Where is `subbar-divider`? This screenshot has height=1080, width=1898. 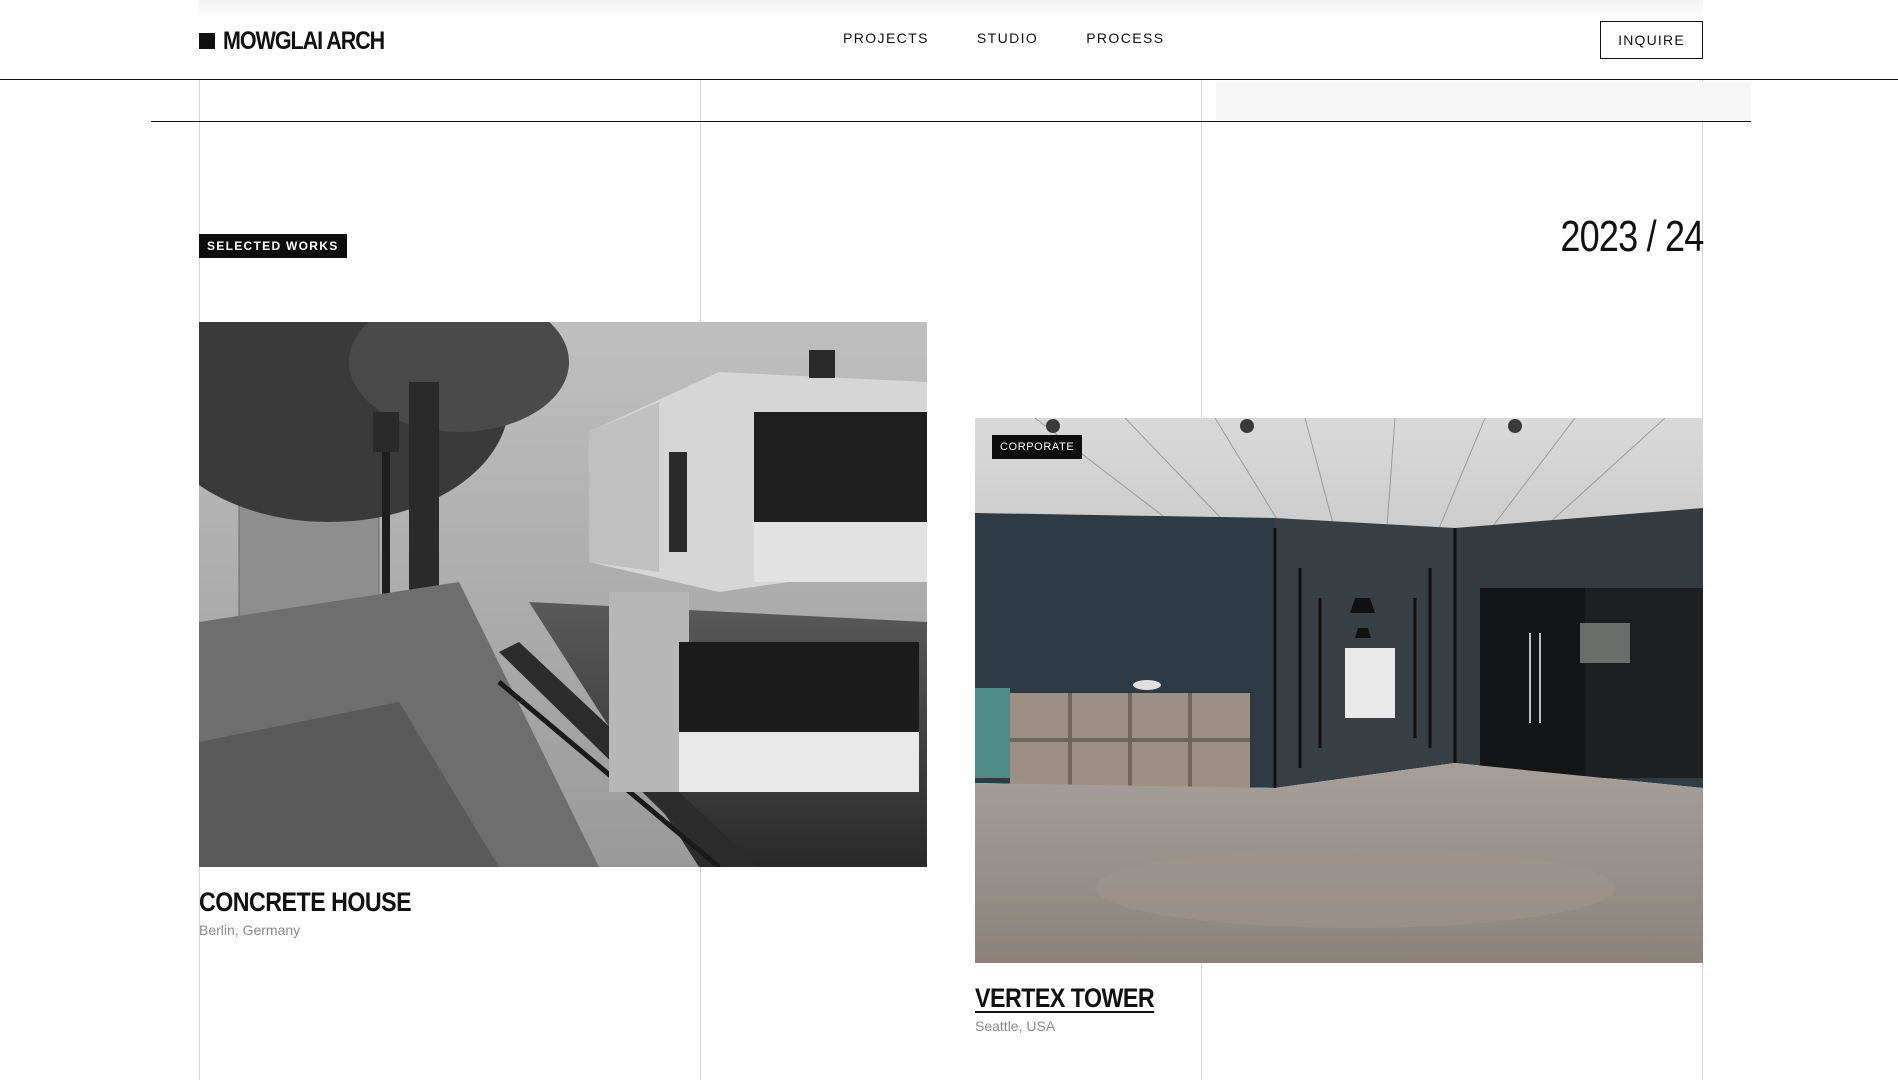 subbar-divider is located at coordinates (951, 121).